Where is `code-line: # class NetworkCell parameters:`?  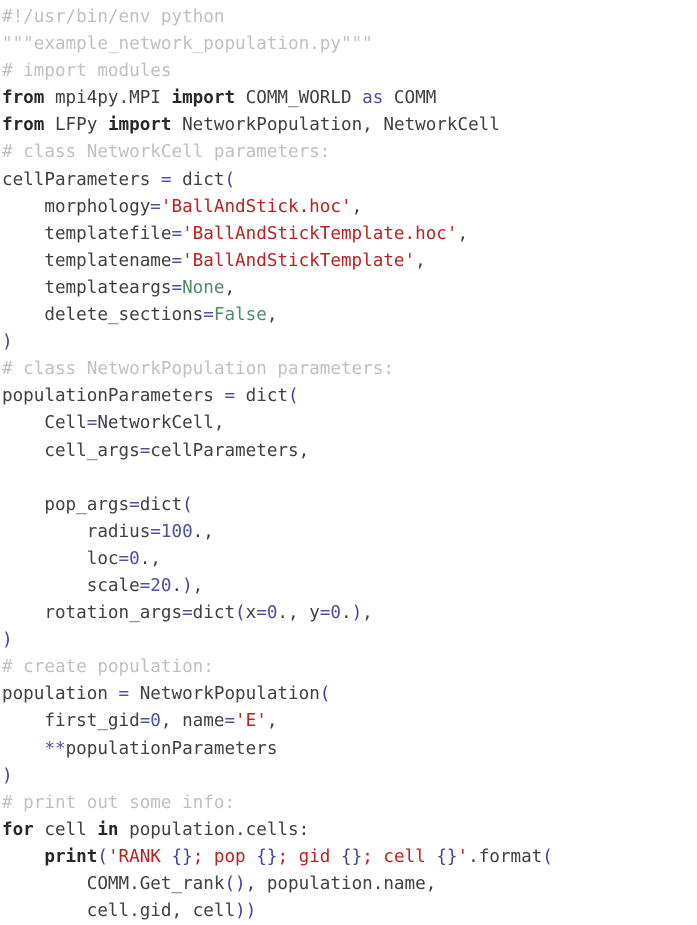 code-line: # class NetworkCell parameters: is located at coordinates (349, 152).